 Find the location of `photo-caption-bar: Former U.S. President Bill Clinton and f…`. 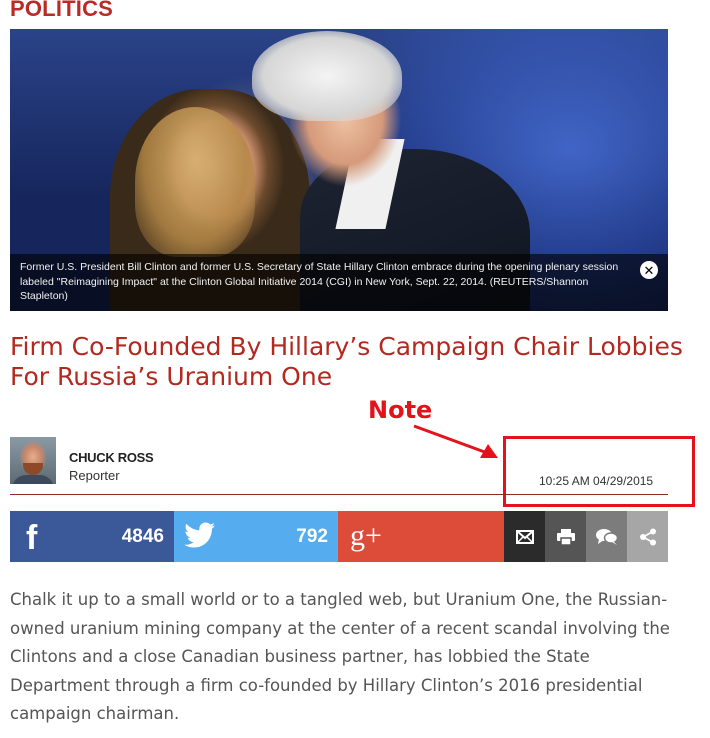

photo-caption-bar: Former U.S. President Bill Clinton and f… is located at coordinates (339, 282).